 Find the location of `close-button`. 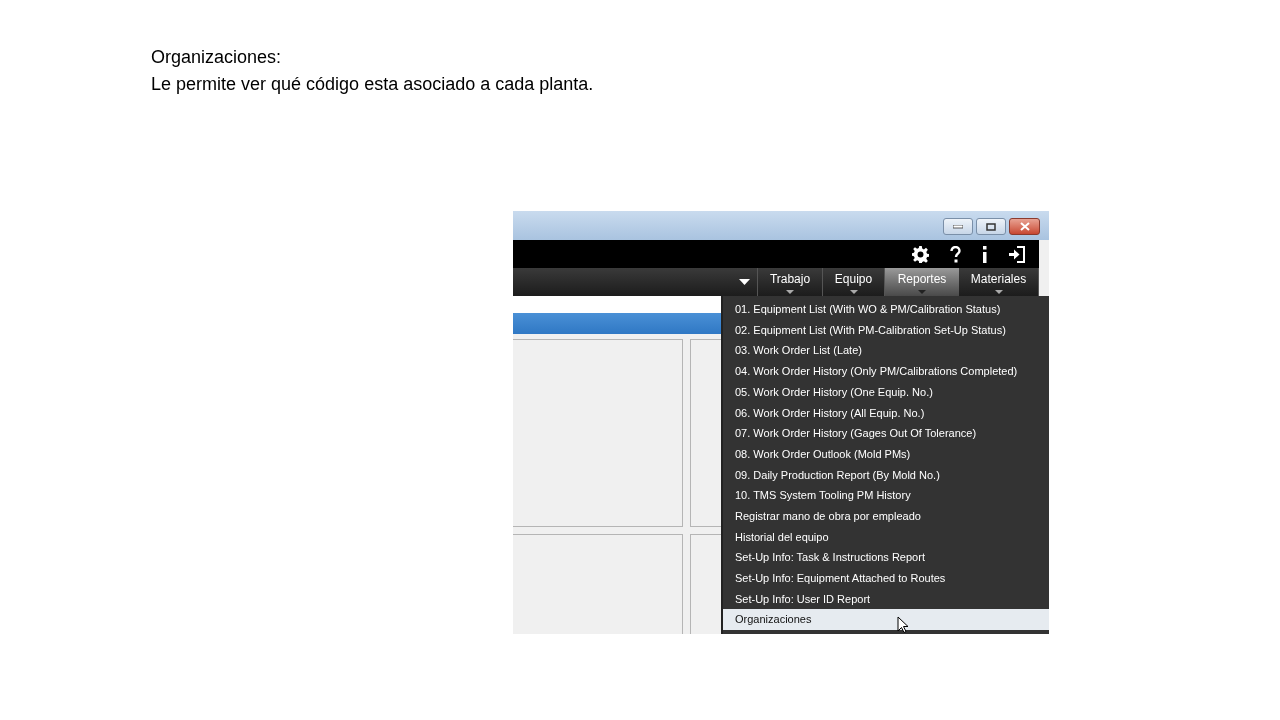

close-button is located at coordinates (1024, 226).